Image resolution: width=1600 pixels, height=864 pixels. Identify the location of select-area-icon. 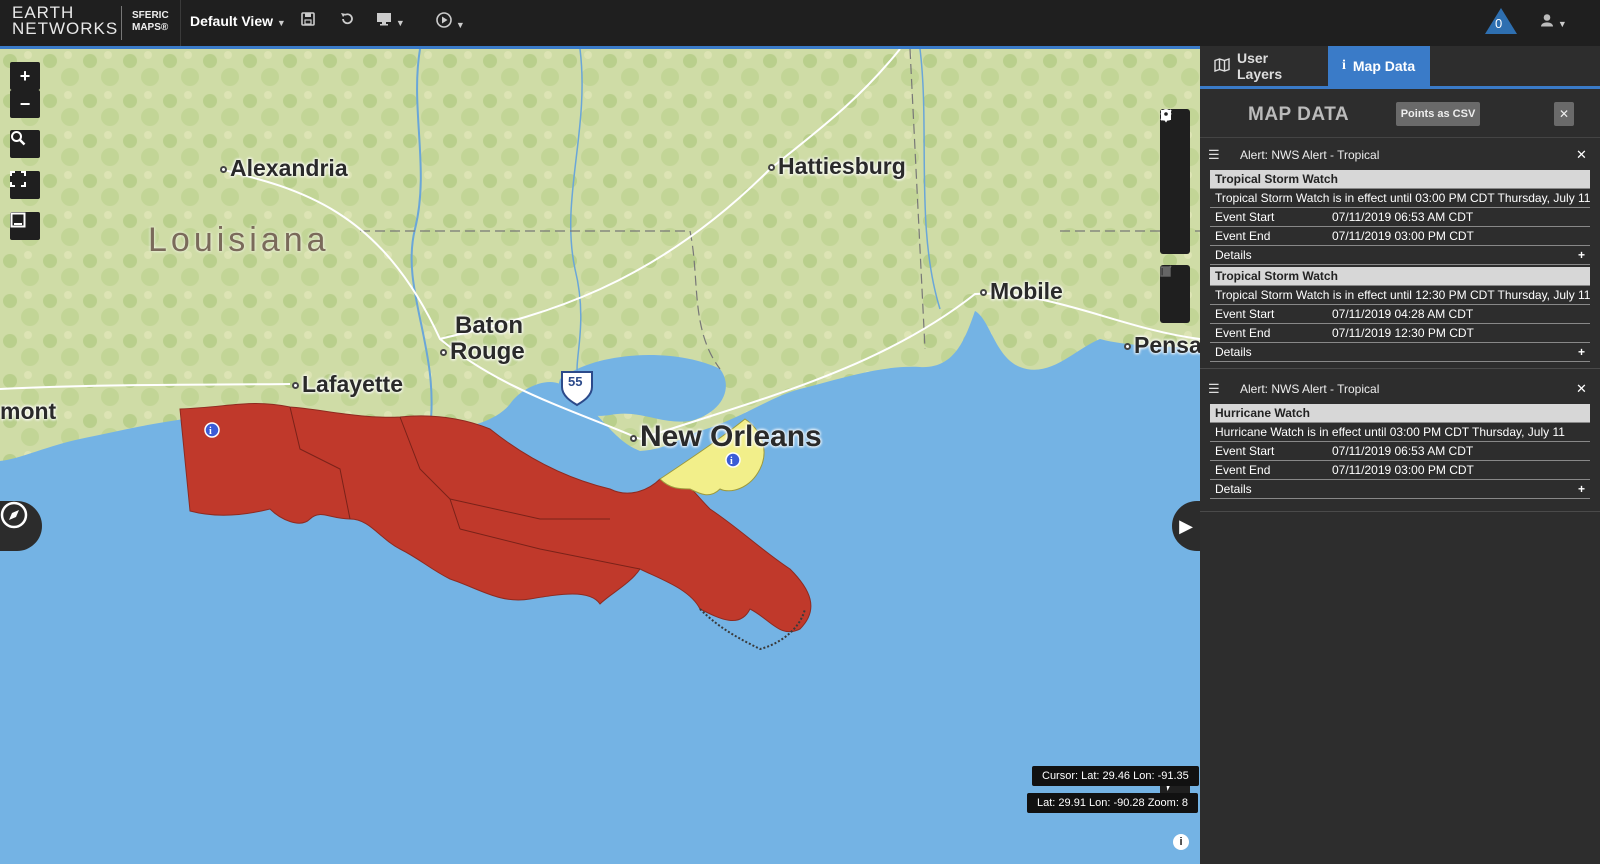
(25, 226).